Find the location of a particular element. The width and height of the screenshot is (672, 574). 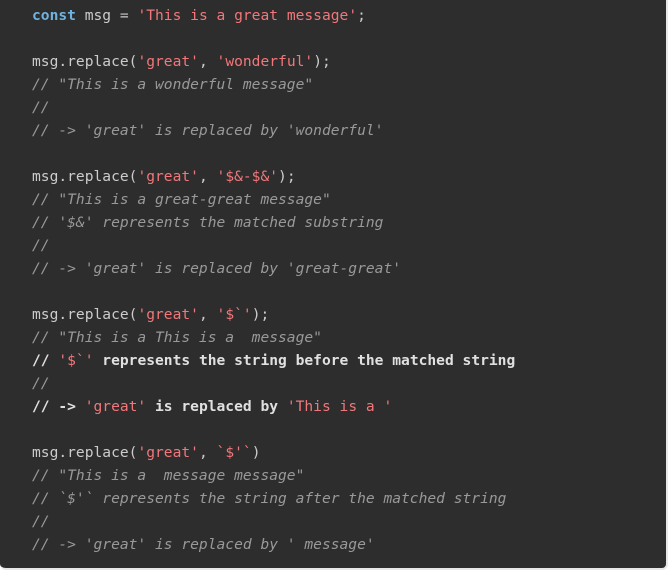

comment-line: // '$&' represents the matched substring is located at coordinates (208, 222).